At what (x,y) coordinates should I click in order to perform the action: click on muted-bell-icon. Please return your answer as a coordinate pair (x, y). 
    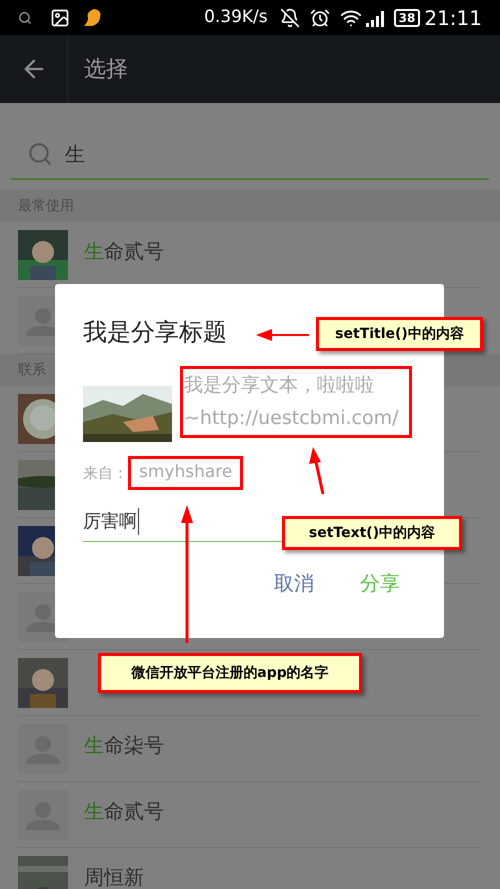
    Looking at the image, I should click on (290, 18).